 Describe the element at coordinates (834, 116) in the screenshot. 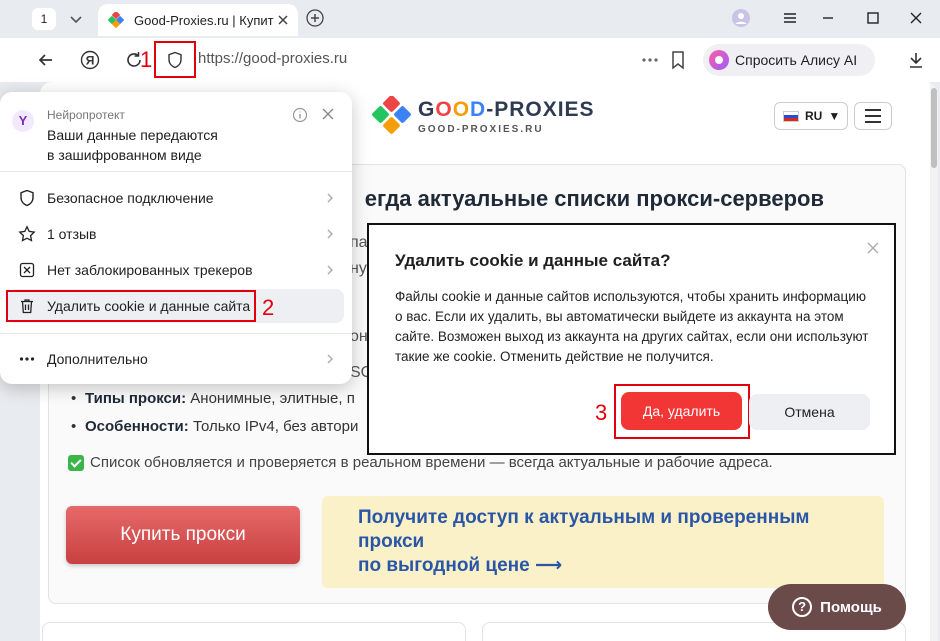

I see `caret-down-icon: ▼` at that location.